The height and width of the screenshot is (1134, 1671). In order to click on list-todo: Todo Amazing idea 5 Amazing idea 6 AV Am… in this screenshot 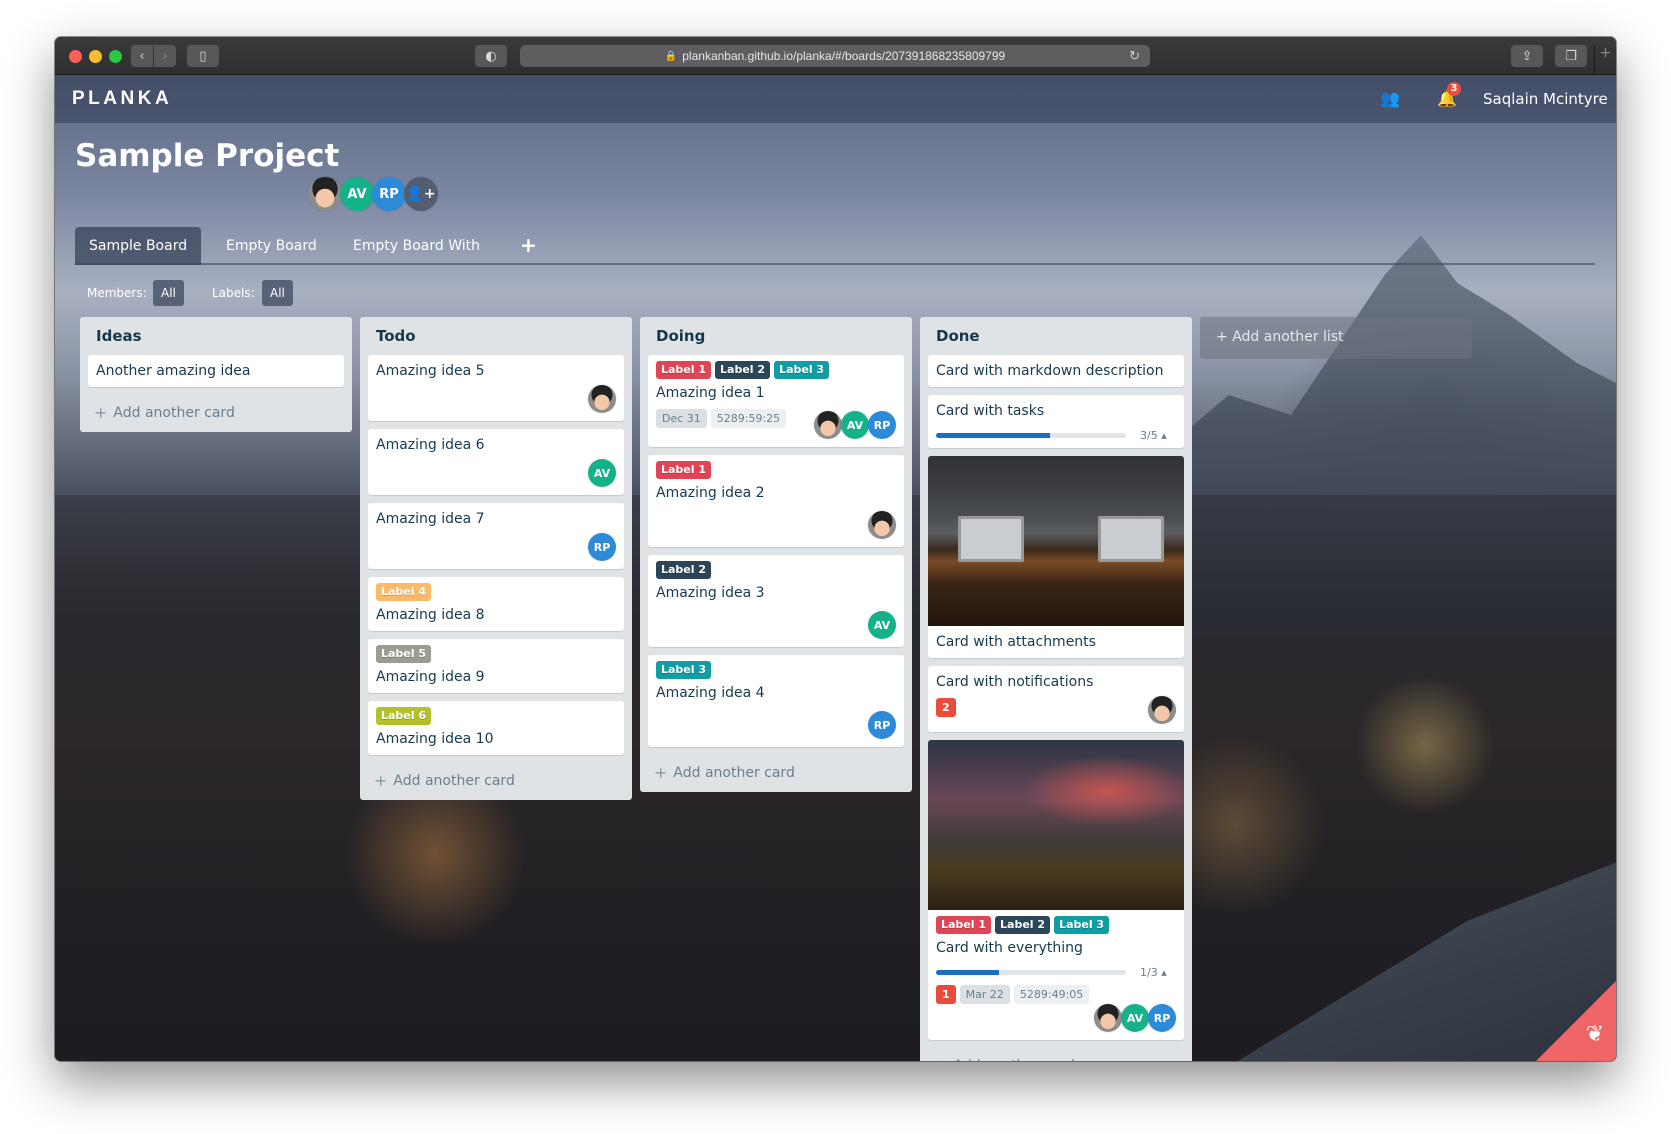, I will do `click(496, 558)`.